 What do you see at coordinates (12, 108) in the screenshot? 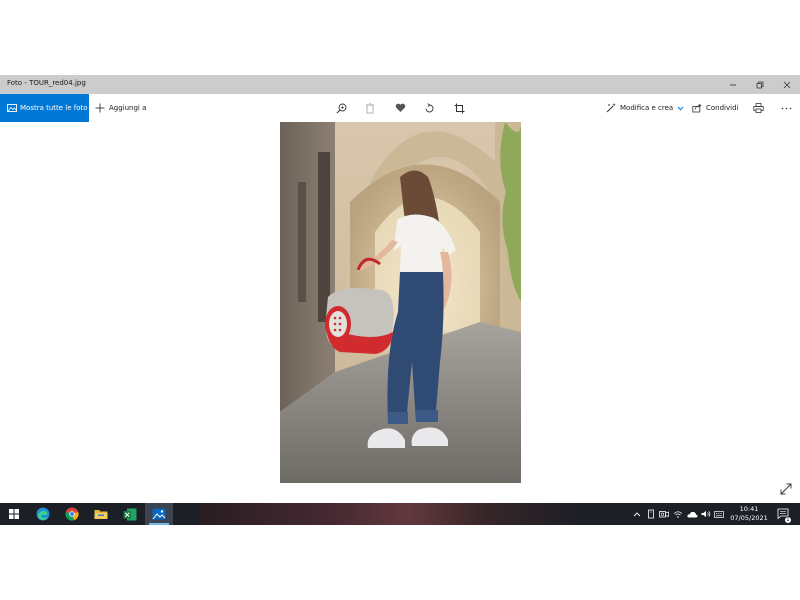
I see `photo-gallery-icon` at bounding box center [12, 108].